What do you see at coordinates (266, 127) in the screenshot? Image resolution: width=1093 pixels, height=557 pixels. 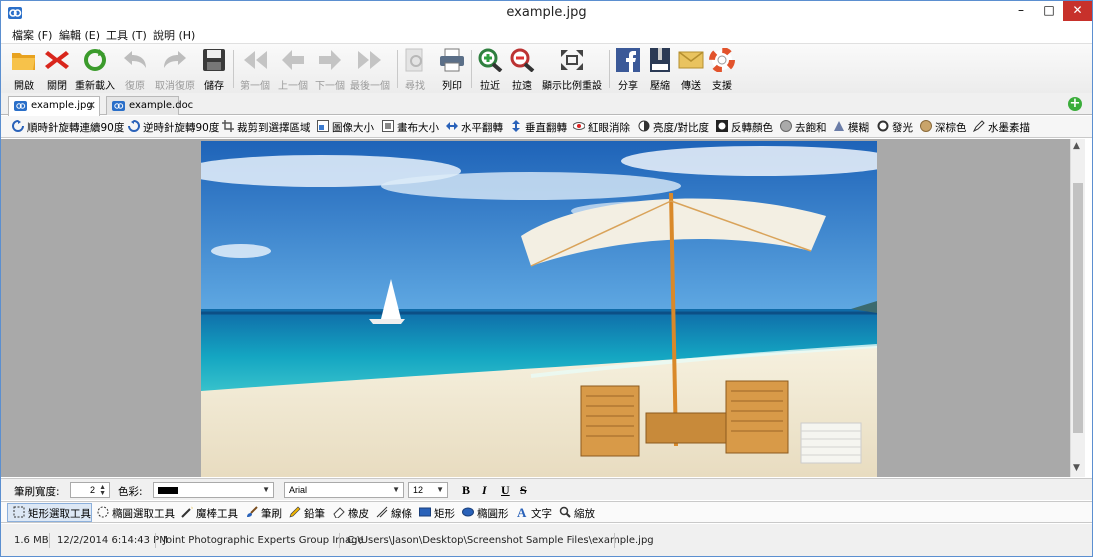 I see `crop-button: 裁剪到選擇區域` at bounding box center [266, 127].